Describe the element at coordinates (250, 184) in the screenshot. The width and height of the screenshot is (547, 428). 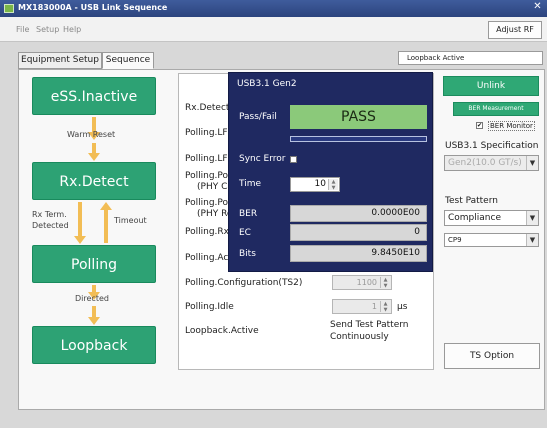
I see `time-label: Time` at that location.